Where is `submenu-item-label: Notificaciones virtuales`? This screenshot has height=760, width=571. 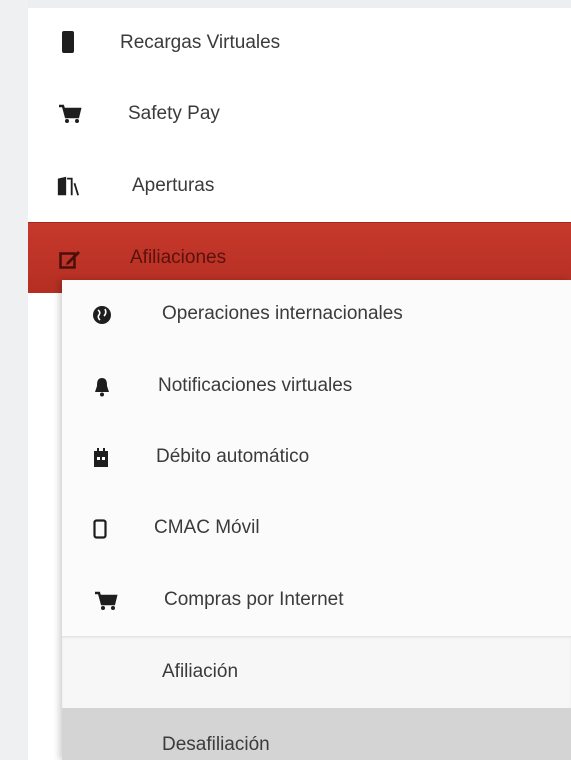
submenu-item-label: Notificaciones virtuales is located at coordinates (255, 385).